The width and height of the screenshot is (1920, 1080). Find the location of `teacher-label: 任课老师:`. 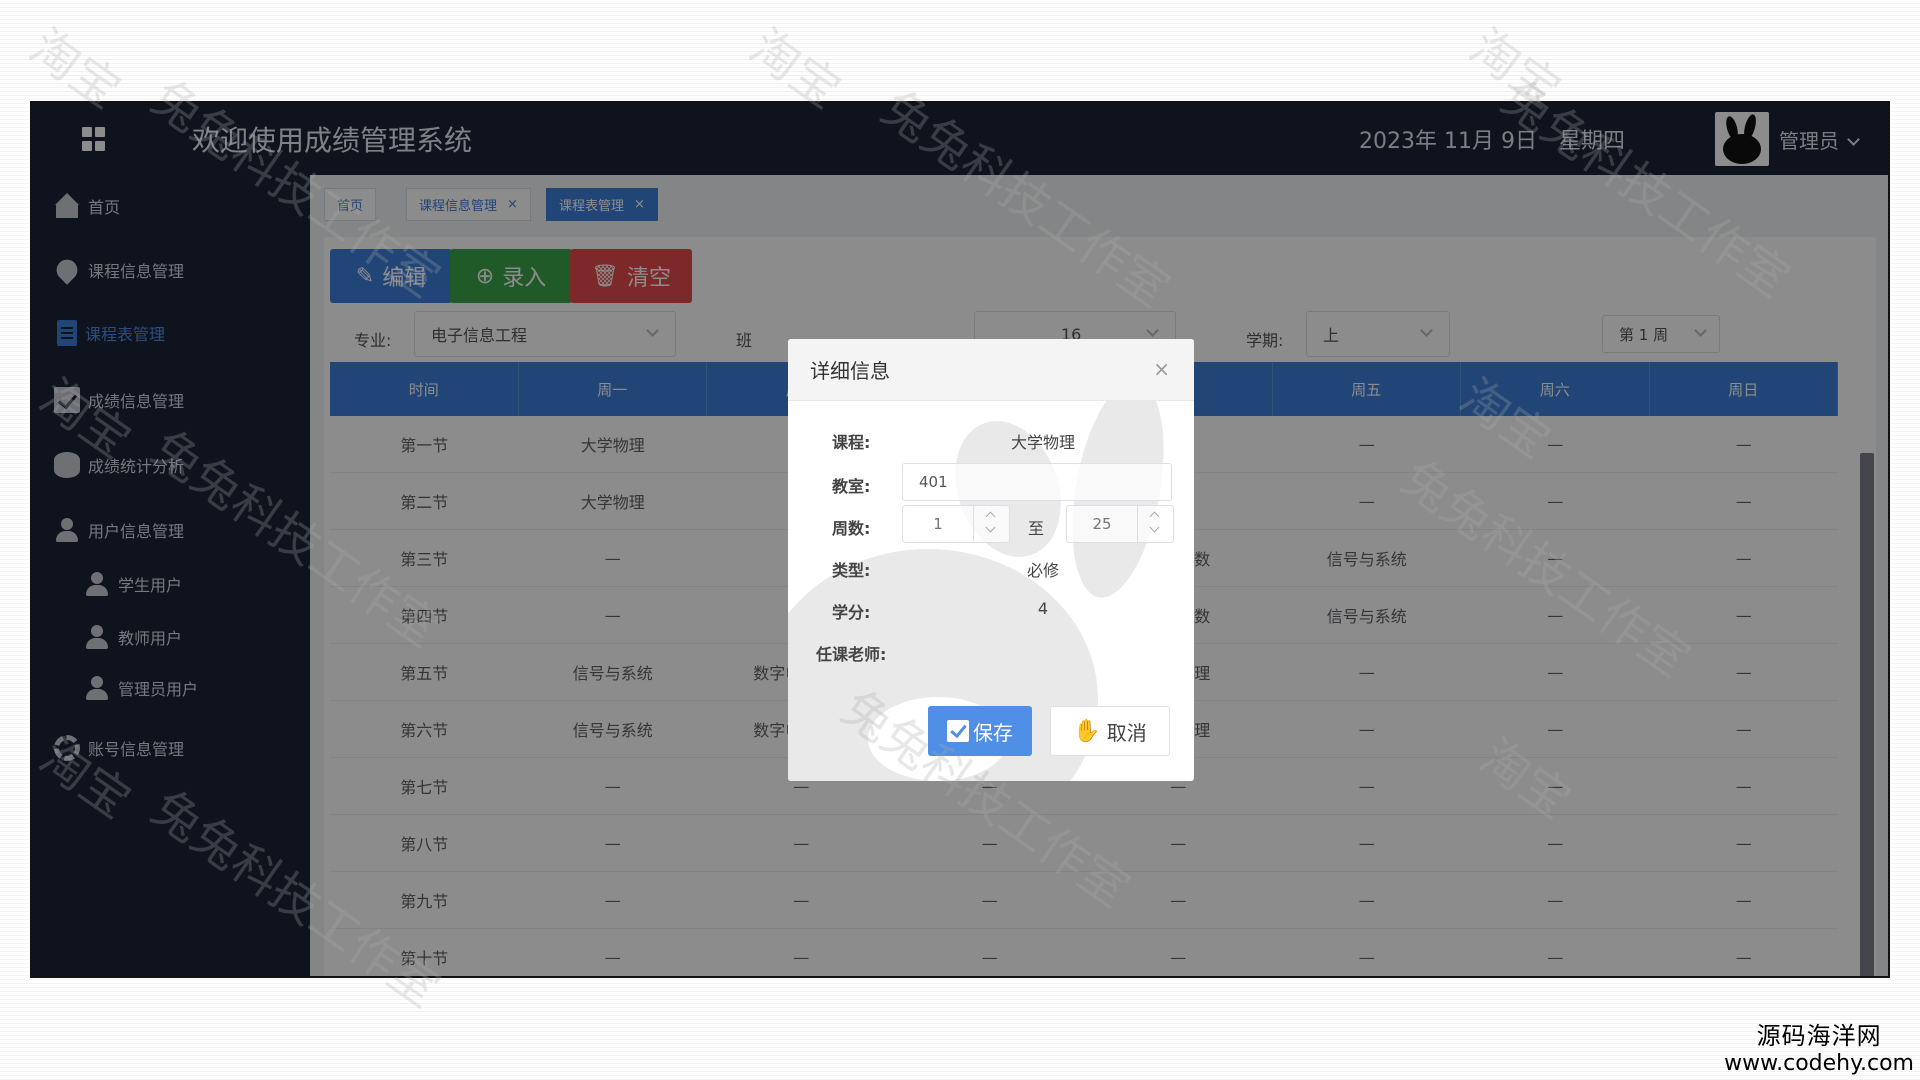

teacher-label: 任课老师: is located at coordinates (851, 654).